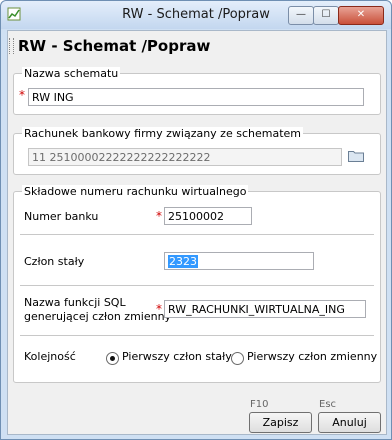 Image resolution: width=392 pixels, height=440 pixels. Describe the element at coordinates (54, 261) in the screenshot. I see `fixed-part-label: Człon stały` at that location.